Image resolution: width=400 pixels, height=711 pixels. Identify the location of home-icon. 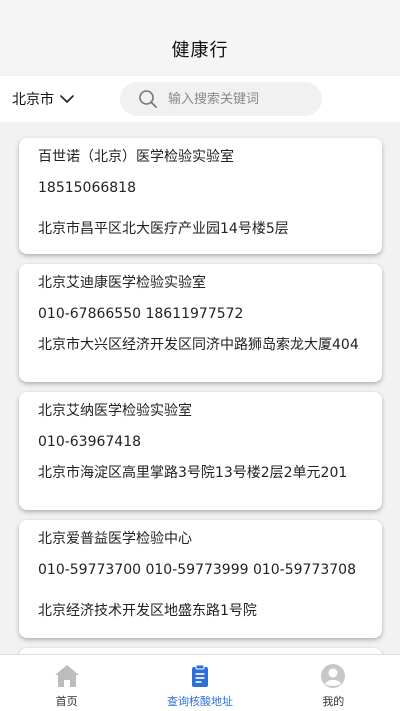
(66, 676).